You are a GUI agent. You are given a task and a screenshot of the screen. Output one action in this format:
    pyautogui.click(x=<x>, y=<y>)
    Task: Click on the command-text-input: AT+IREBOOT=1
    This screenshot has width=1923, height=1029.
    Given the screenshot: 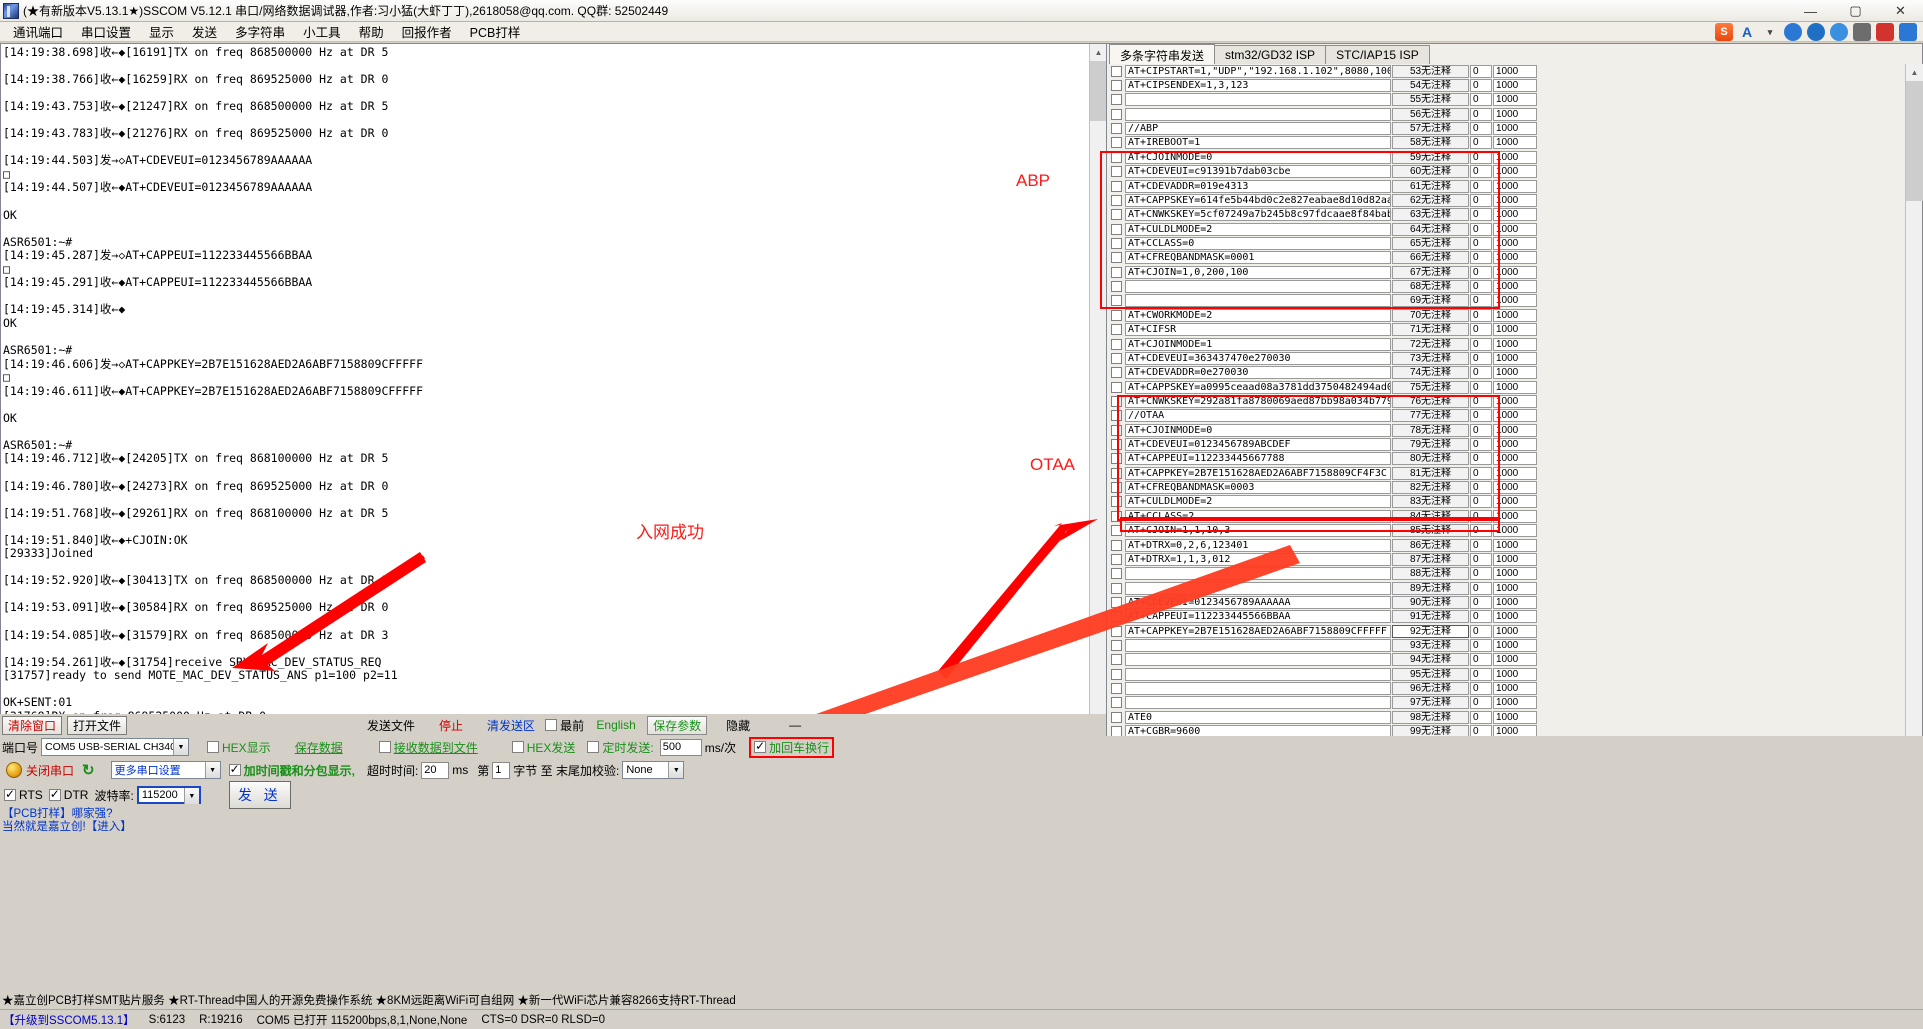 What is the action you would take?
    pyautogui.click(x=1258, y=143)
    